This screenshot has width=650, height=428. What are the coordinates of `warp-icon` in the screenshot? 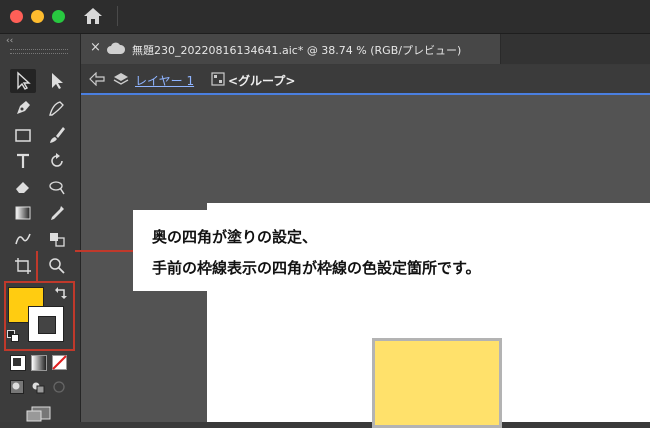 It's located at (57, 188).